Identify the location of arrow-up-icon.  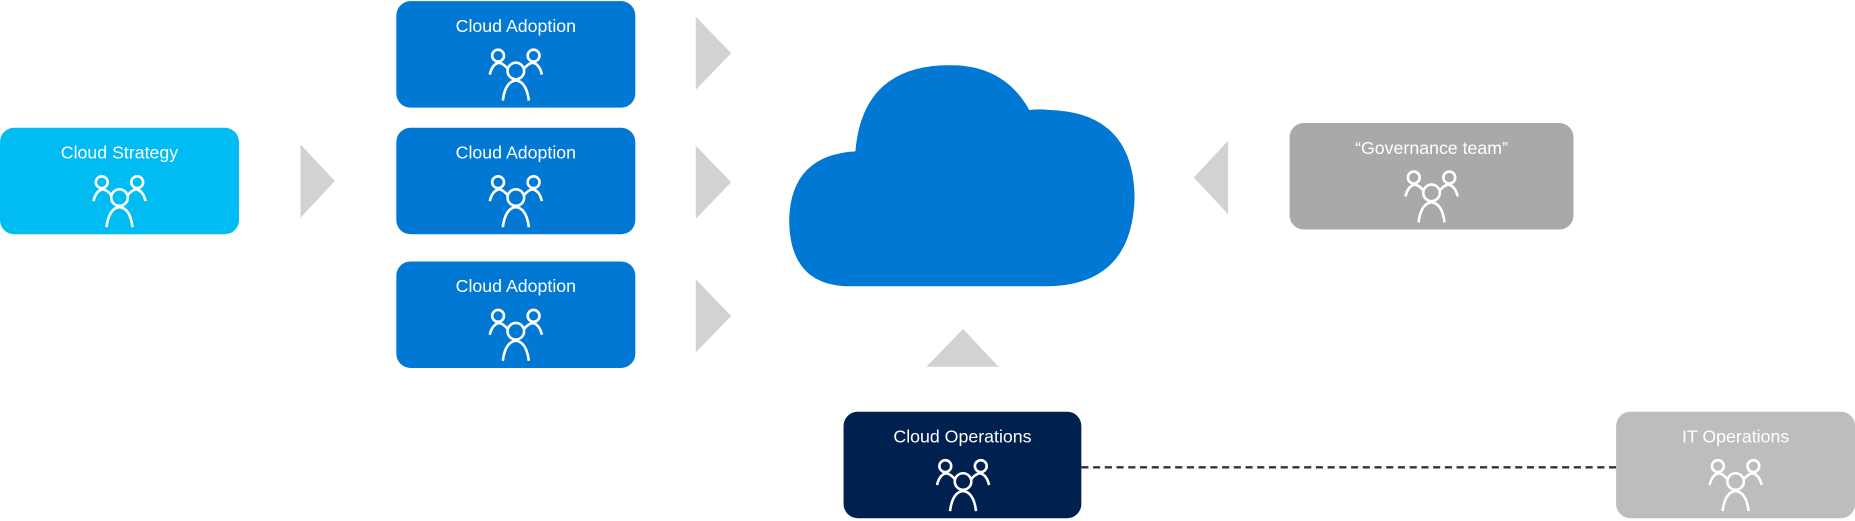
(962, 347).